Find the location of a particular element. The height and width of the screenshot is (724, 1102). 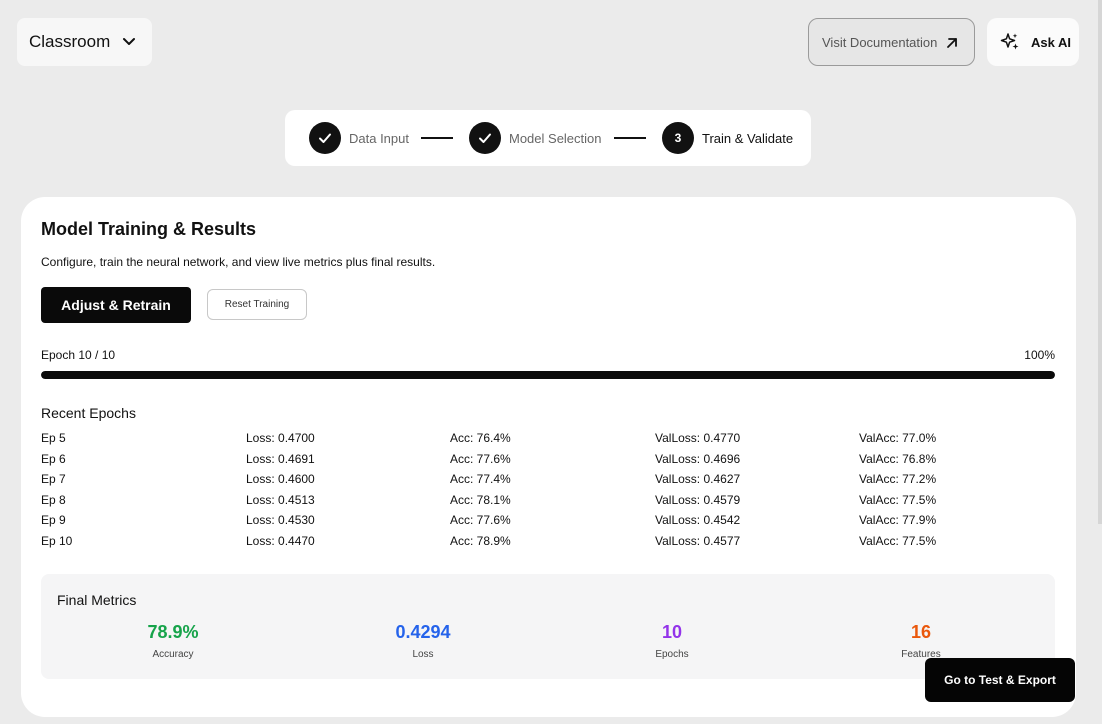

metric-value: 0.4294 is located at coordinates (423, 632).